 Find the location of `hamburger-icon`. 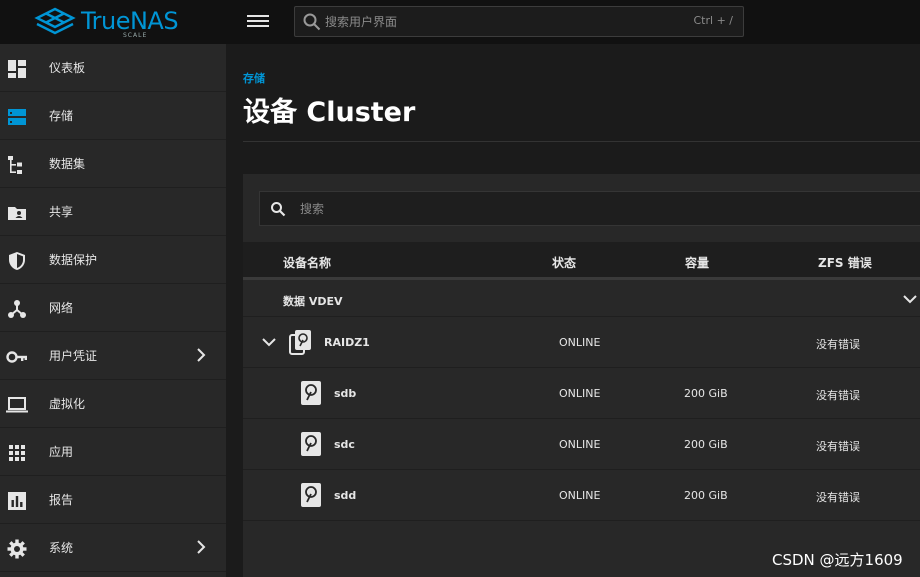

hamburger-icon is located at coordinates (258, 16).